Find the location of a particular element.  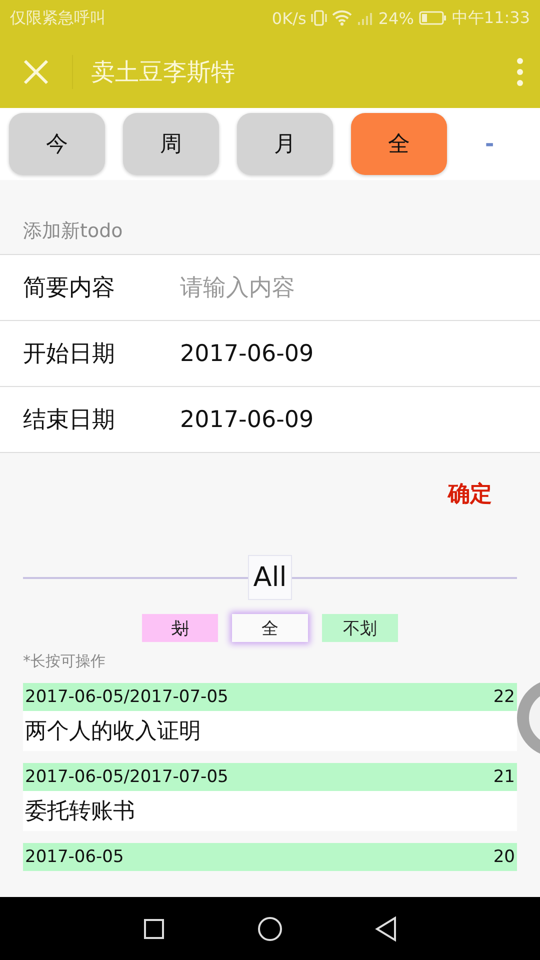

period-tab: 周 is located at coordinates (171, 144).